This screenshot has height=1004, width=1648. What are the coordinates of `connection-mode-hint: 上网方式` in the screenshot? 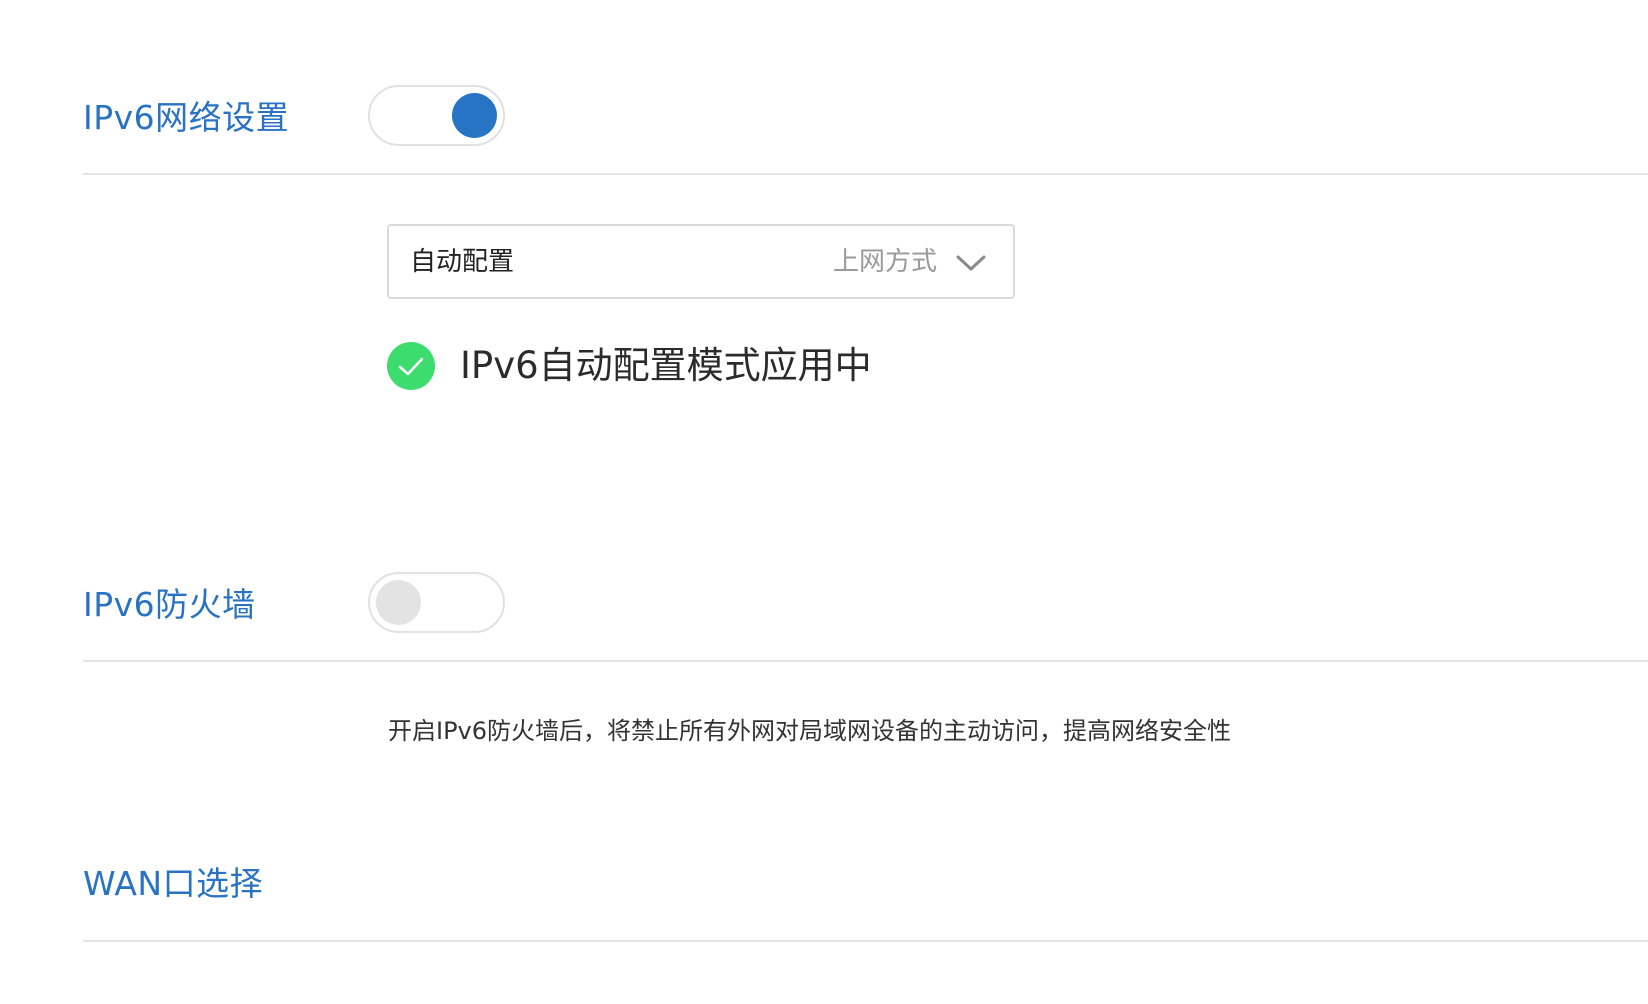 It's located at (884, 262).